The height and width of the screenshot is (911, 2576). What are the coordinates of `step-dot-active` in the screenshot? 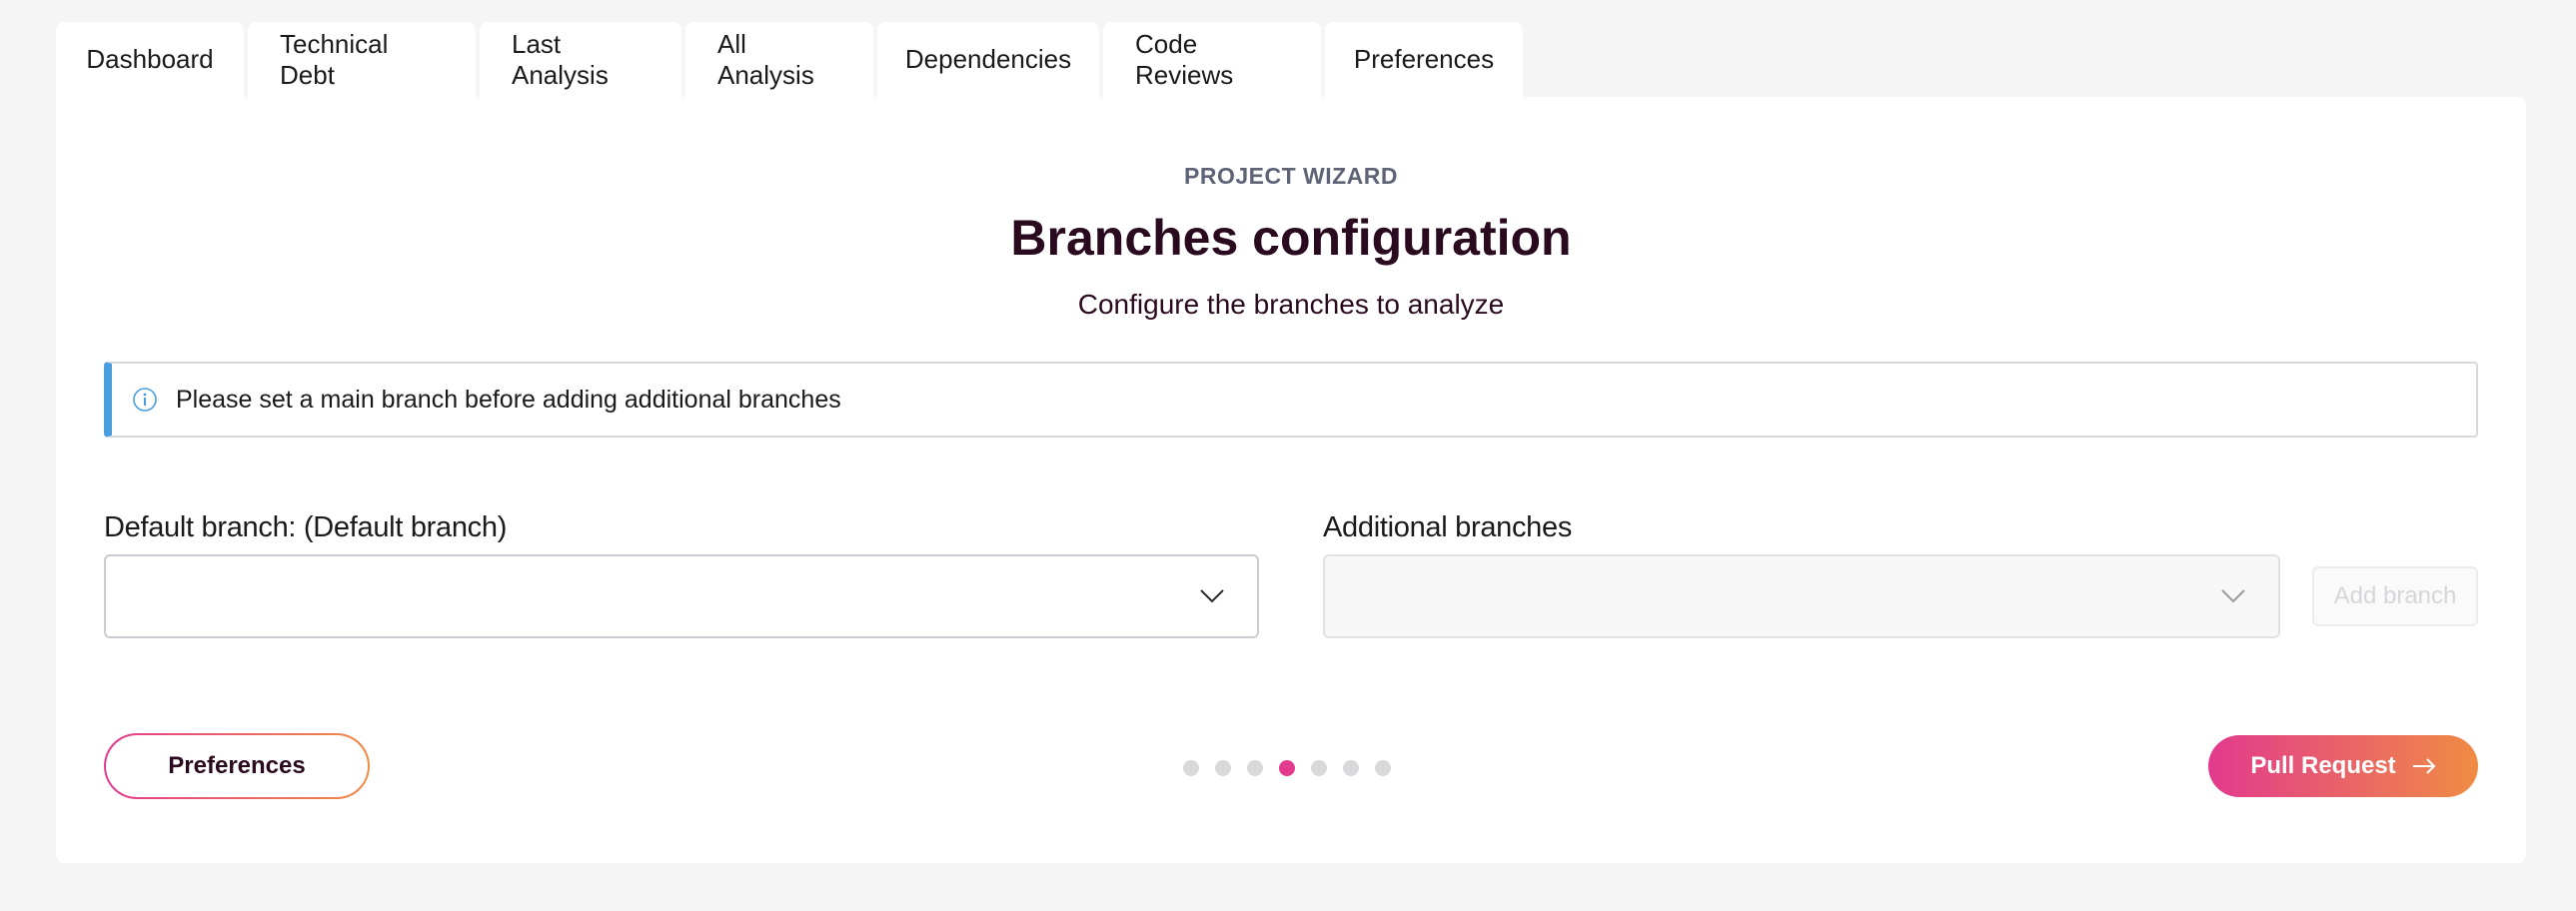 It's located at (1287, 768).